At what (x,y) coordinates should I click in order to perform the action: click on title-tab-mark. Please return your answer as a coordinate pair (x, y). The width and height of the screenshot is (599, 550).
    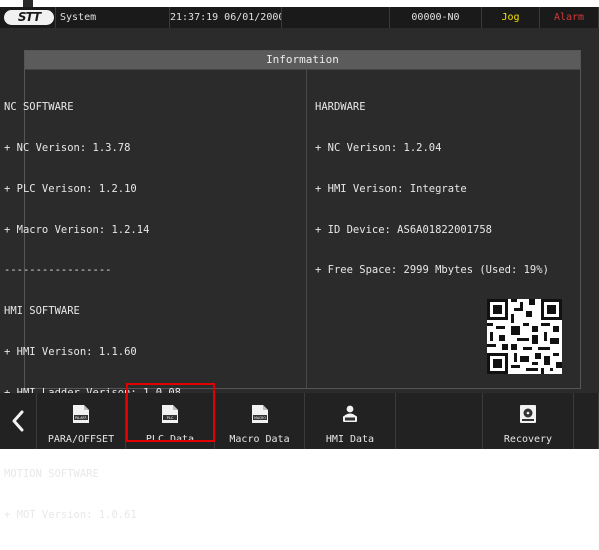
    Looking at the image, I should click on (28, 3).